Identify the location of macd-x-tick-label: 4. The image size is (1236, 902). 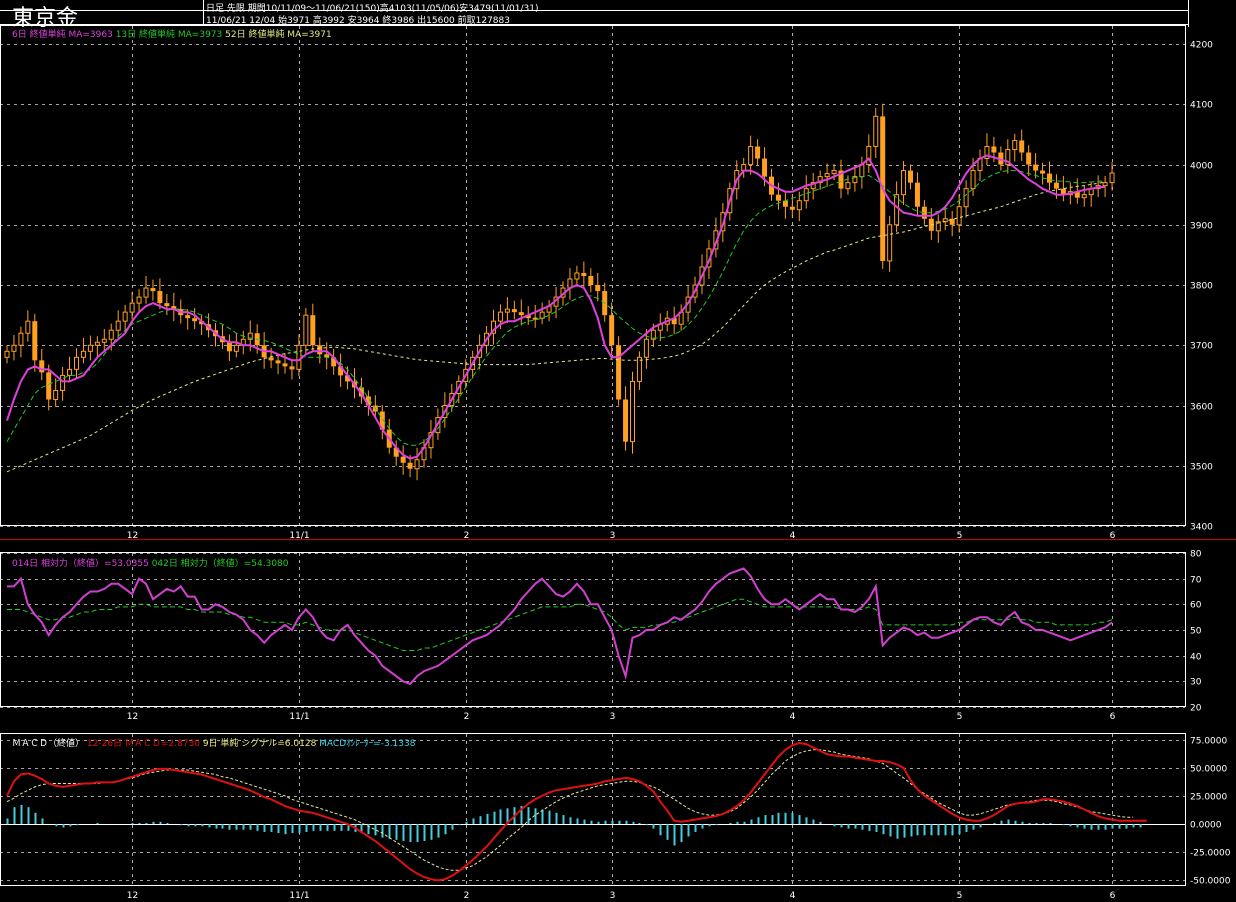
(793, 896).